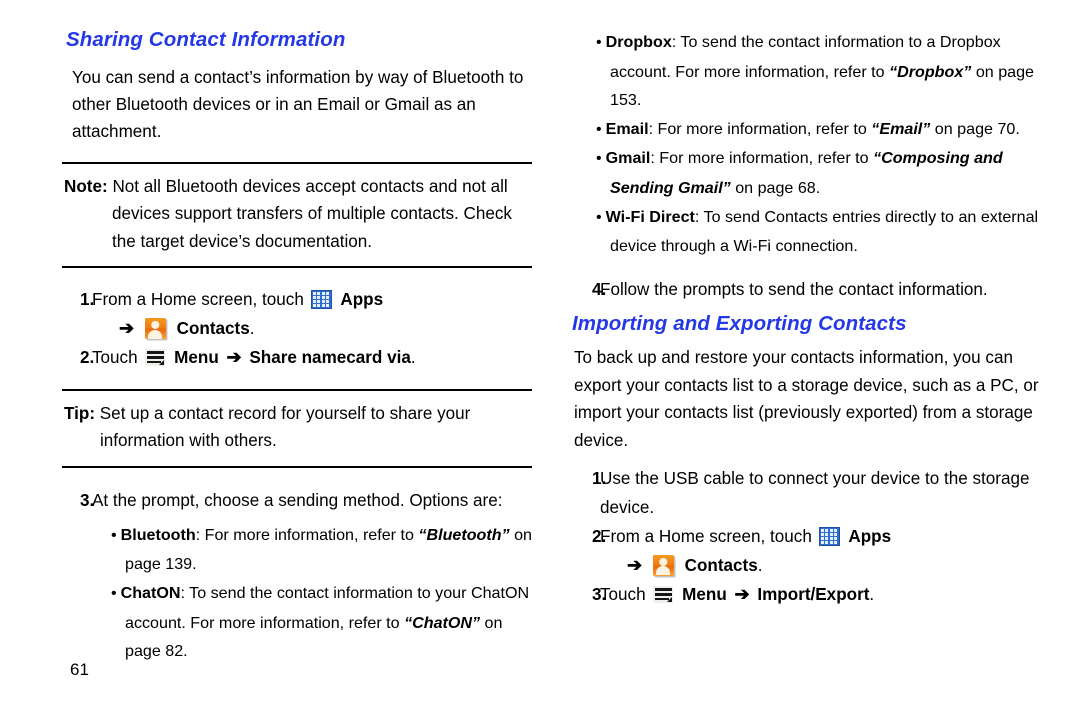  What do you see at coordinates (442, 622) in the screenshot?
I see `option-cross-reference: “ChatON”` at bounding box center [442, 622].